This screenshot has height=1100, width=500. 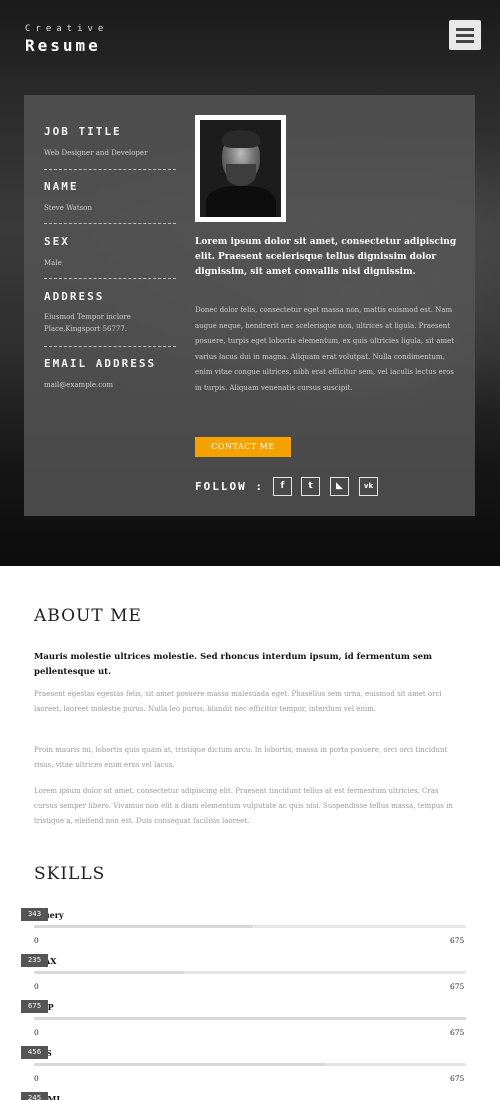 I want to click on name-label: NAME, so click(x=61, y=186).